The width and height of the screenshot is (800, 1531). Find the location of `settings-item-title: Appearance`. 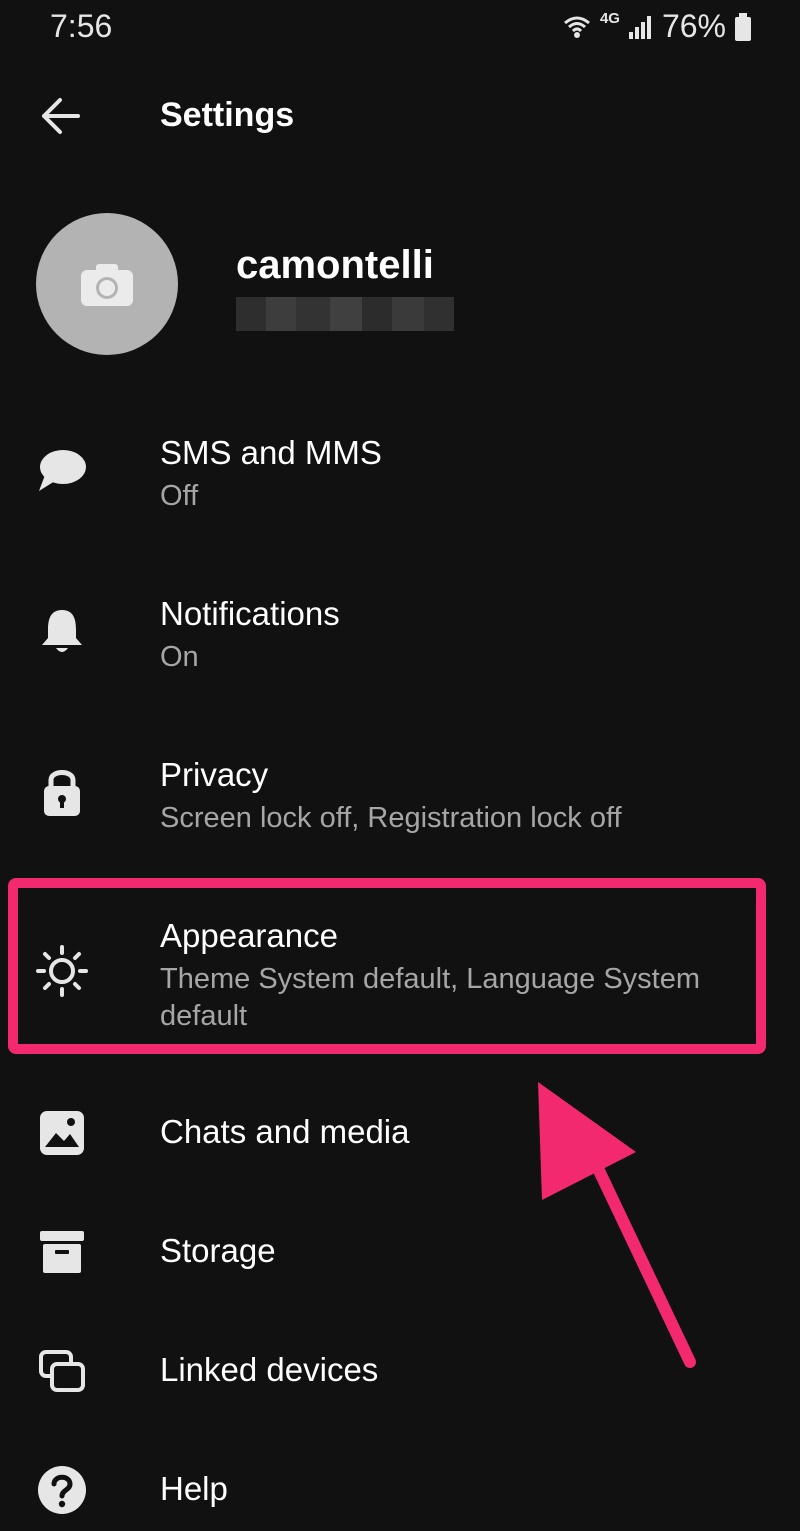

settings-item-title: Appearance is located at coordinates (249, 935).